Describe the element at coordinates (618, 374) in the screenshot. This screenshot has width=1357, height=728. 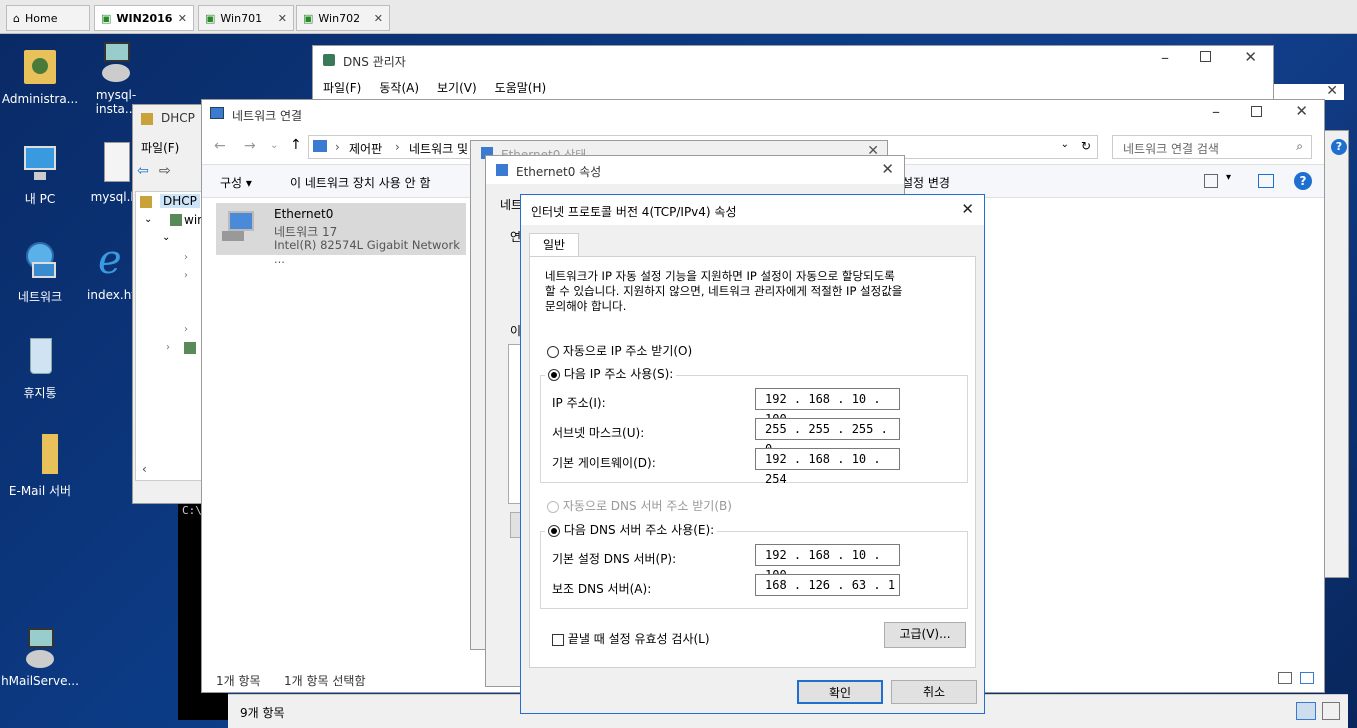
I see `manual-ip-label: 다음 IP 주소 사용(S):` at that location.